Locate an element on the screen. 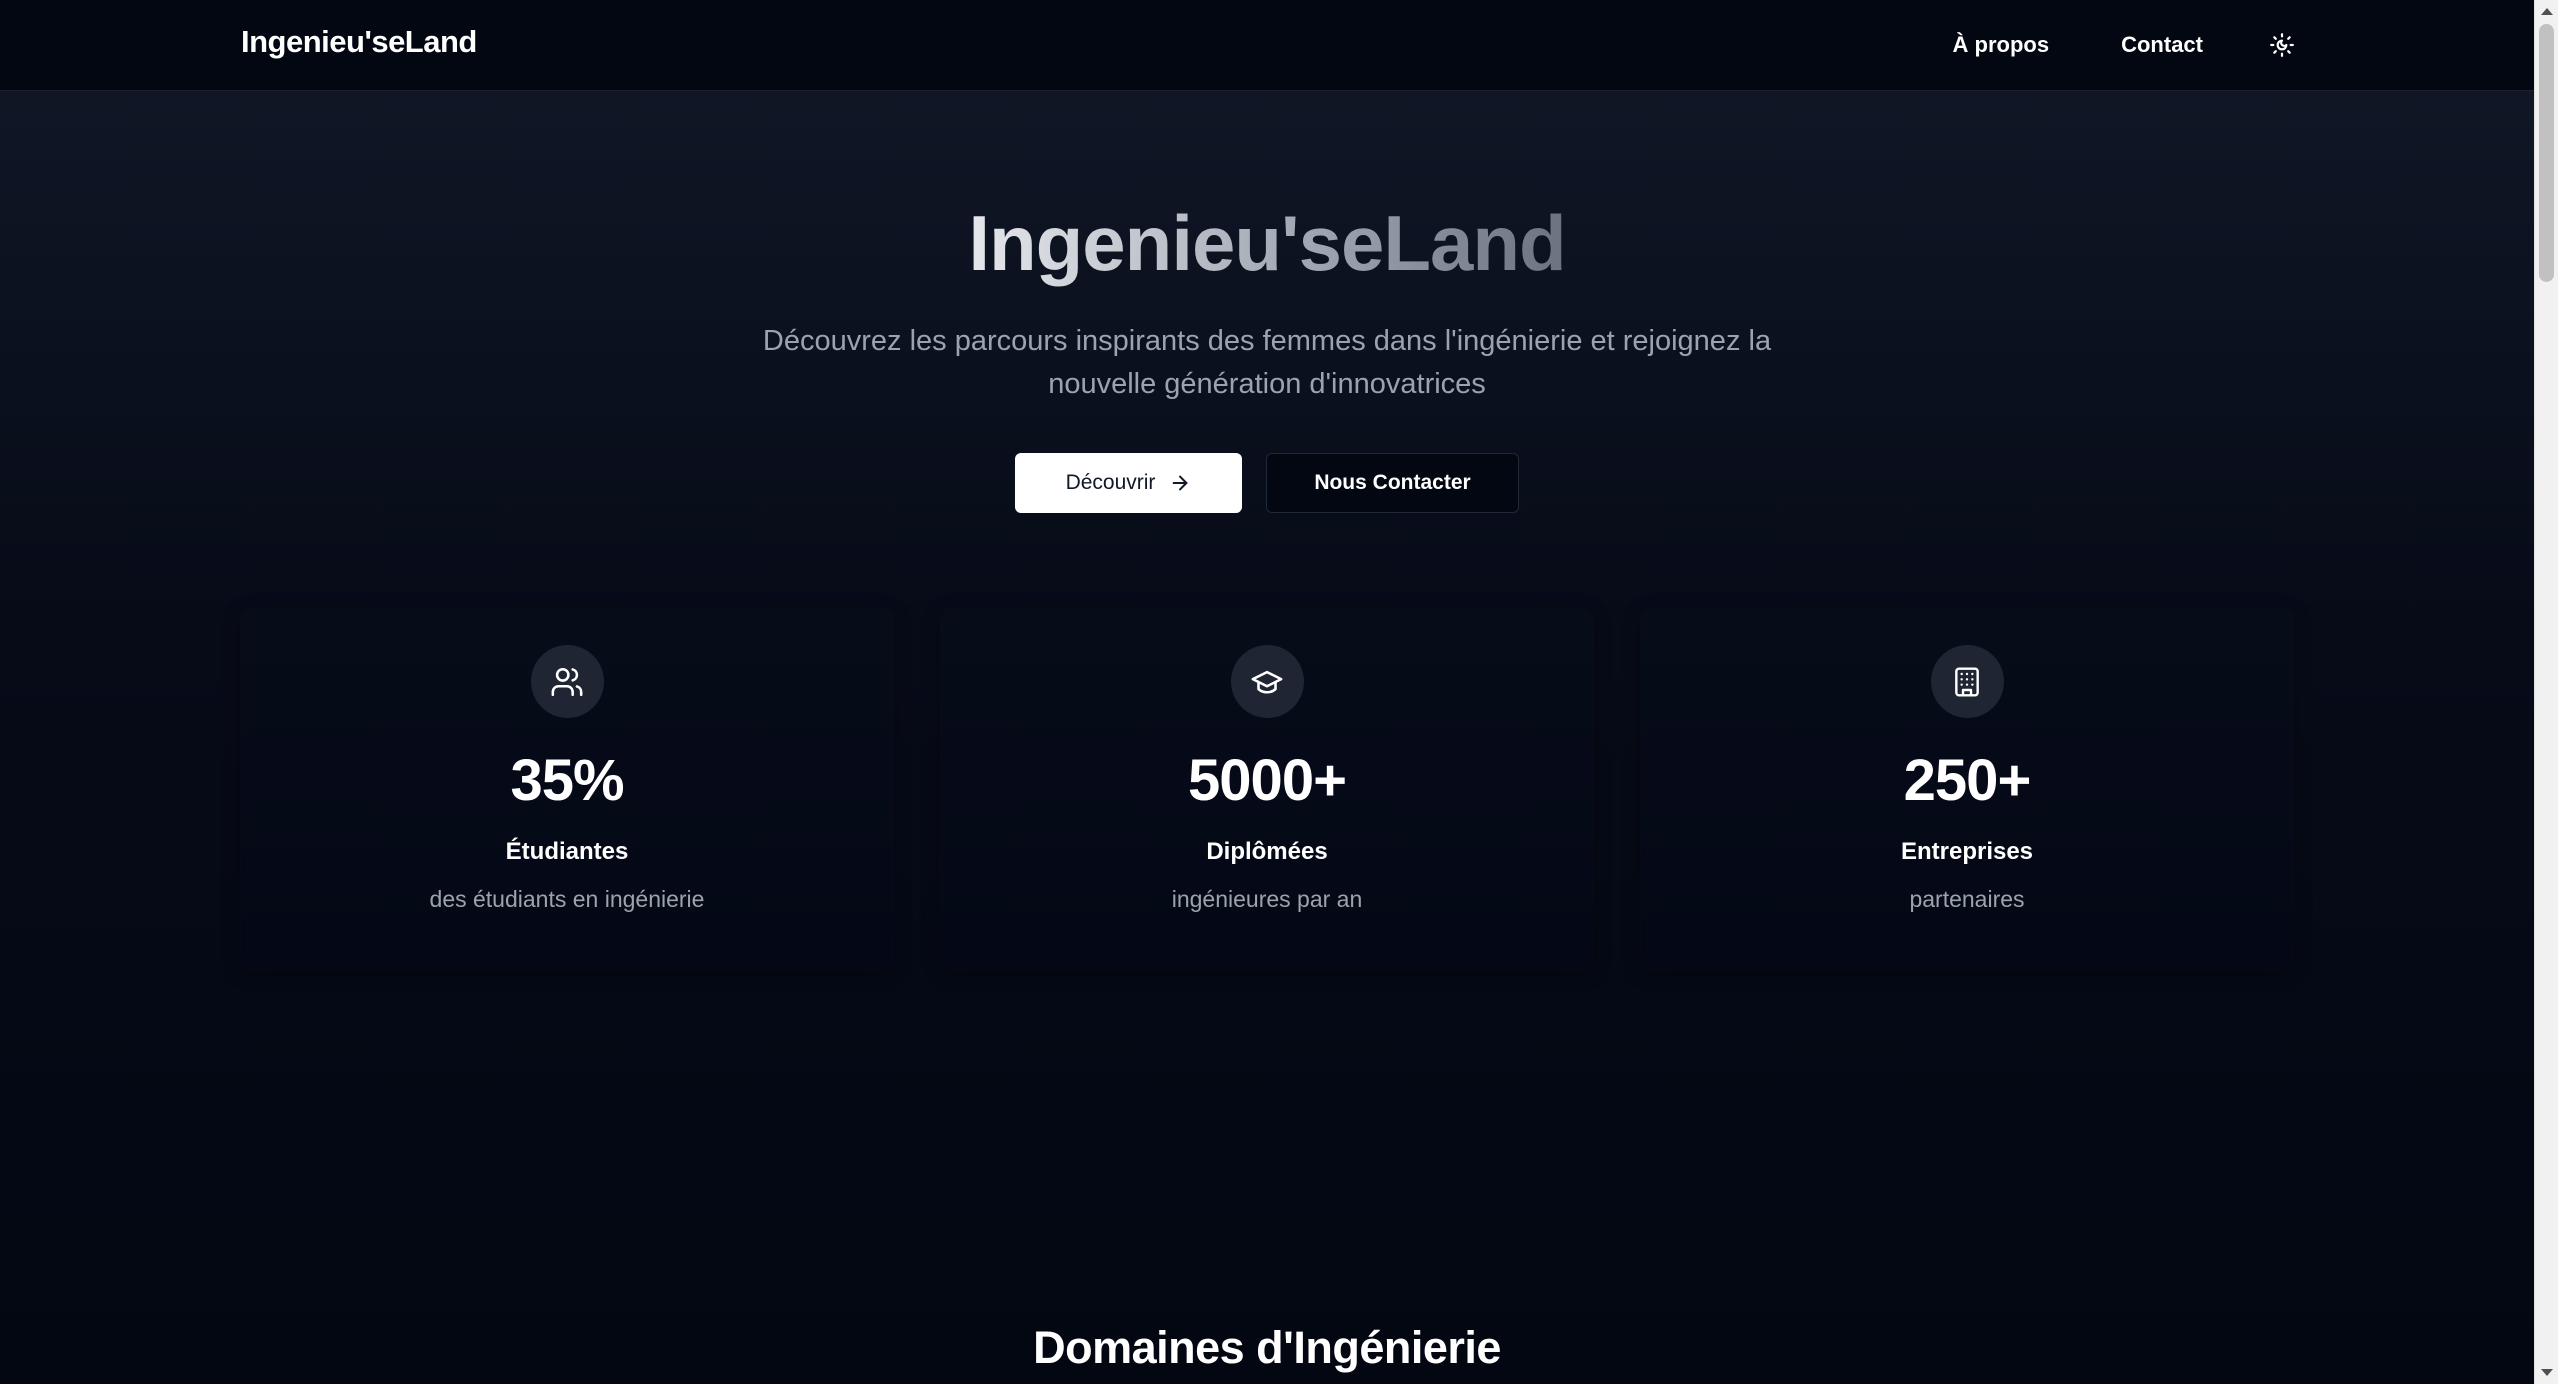 The image size is (2558, 1384). stat-description: des étudiants en ingénierie is located at coordinates (567, 899).